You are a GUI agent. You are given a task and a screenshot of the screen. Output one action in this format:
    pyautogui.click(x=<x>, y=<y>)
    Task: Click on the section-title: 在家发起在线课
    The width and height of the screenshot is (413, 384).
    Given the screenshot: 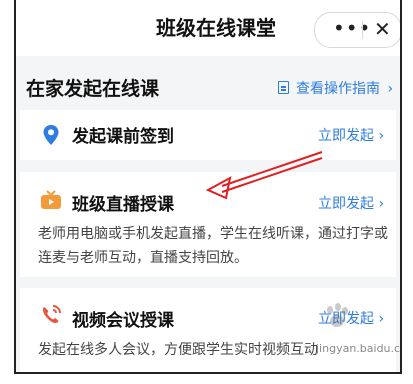 What is the action you would take?
    pyautogui.click(x=93, y=89)
    